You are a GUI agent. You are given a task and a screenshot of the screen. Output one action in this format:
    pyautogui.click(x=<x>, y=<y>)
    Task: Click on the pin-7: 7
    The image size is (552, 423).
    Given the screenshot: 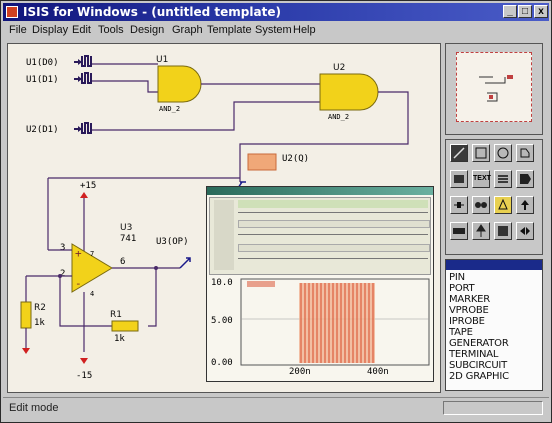 What is the action you would take?
    pyautogui.click(x=92, y=254)
    